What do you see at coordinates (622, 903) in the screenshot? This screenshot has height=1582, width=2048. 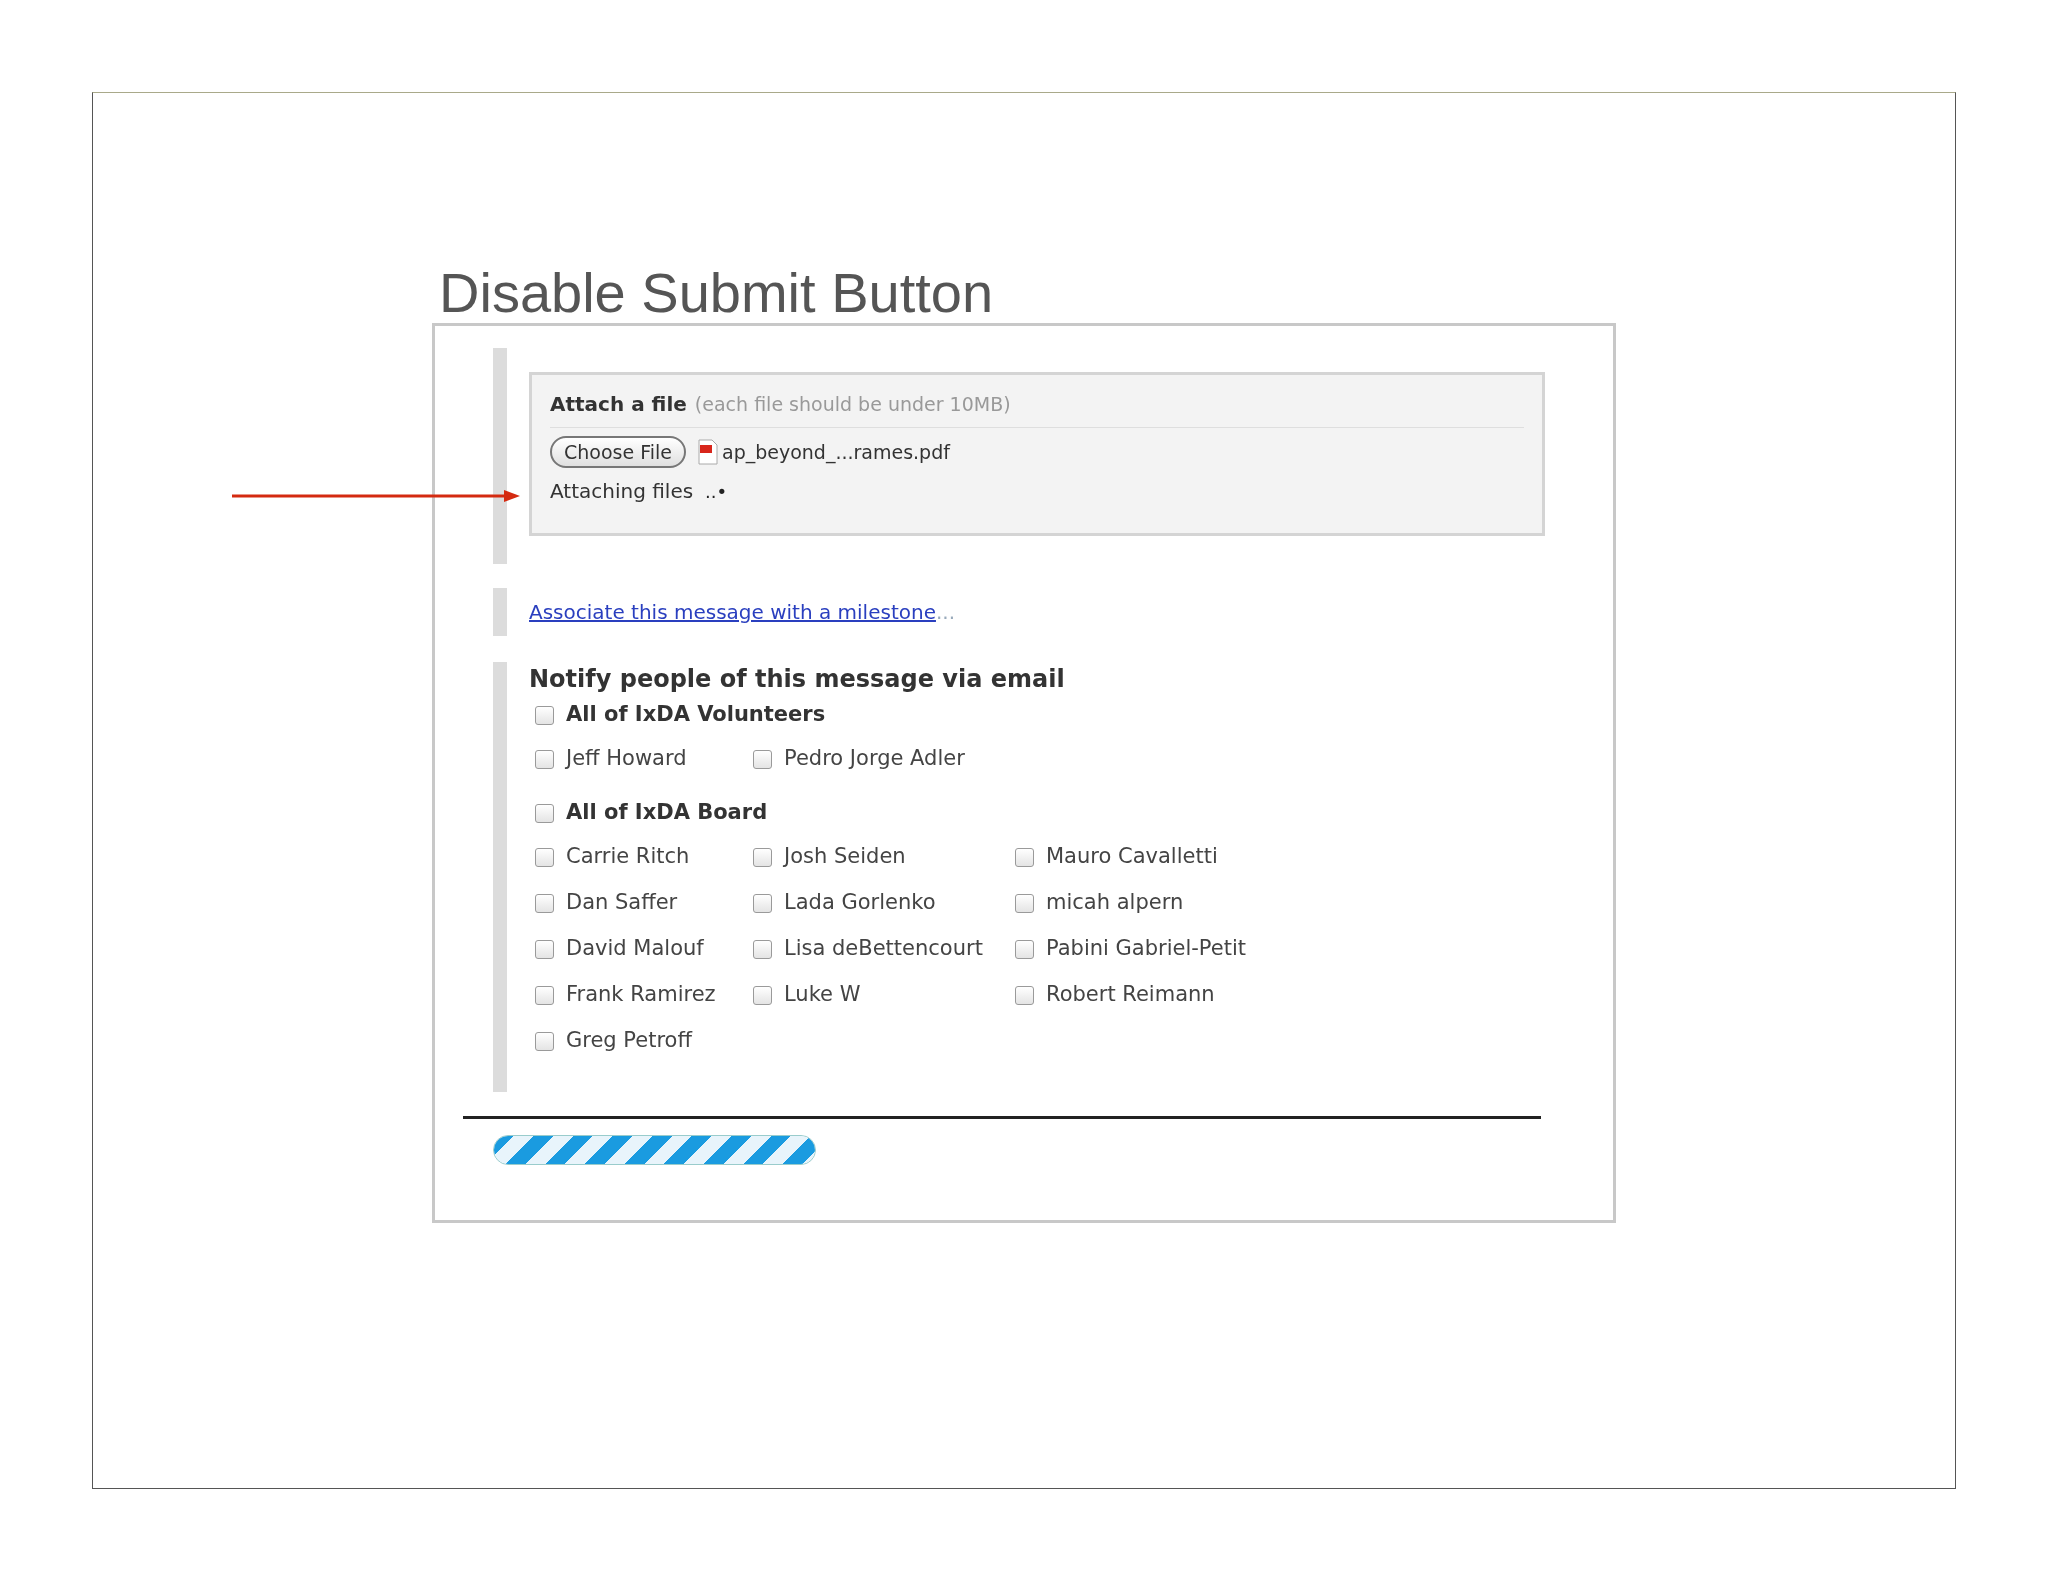 I see `checkbox-label: Dan Saffer` at bounding box center [622, 903].